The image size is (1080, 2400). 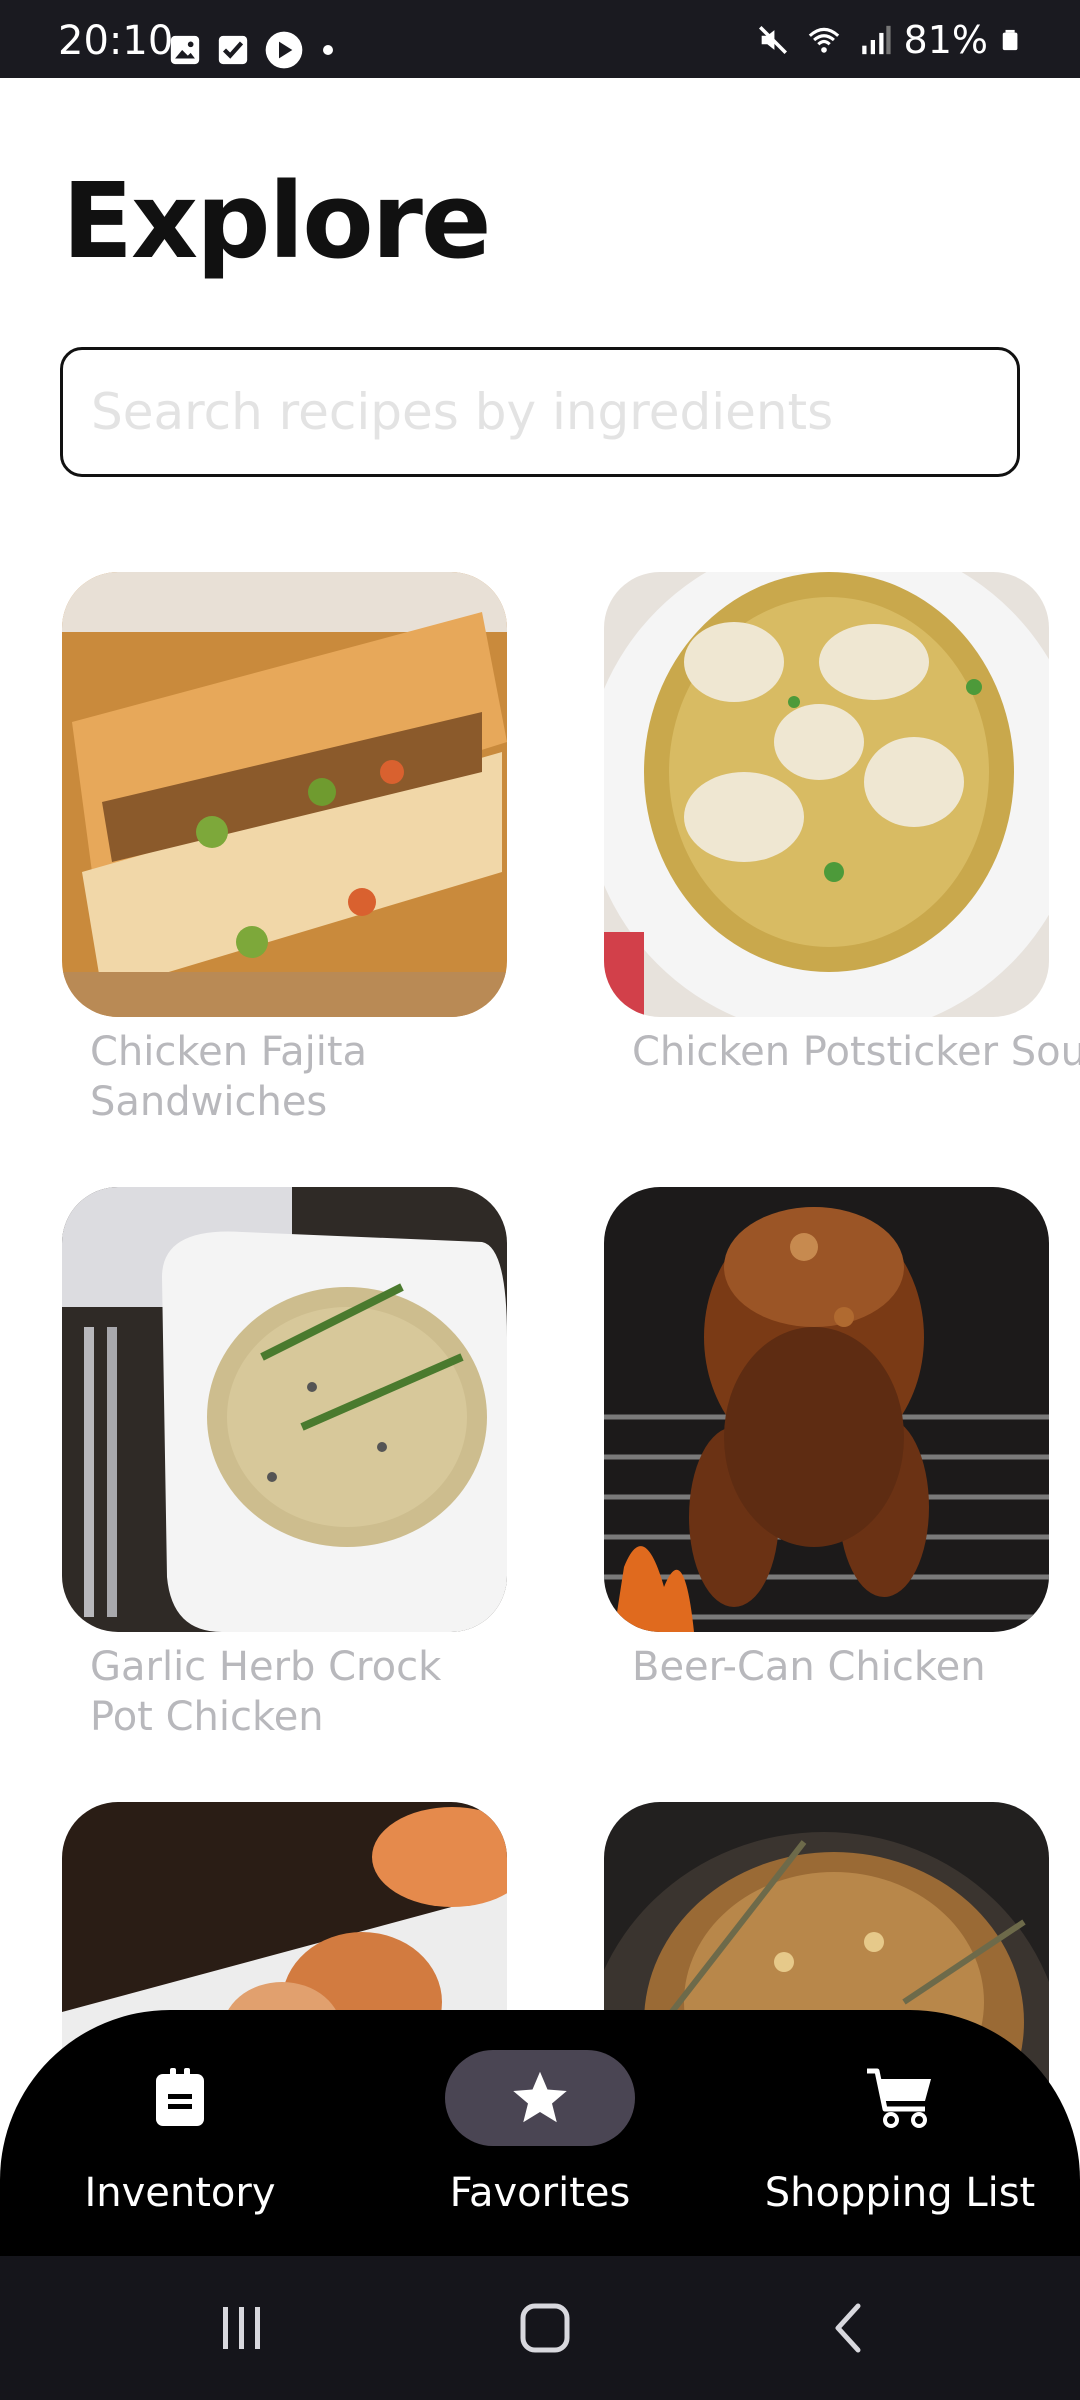 I want to click on search-box, so click(x=540, y=412).